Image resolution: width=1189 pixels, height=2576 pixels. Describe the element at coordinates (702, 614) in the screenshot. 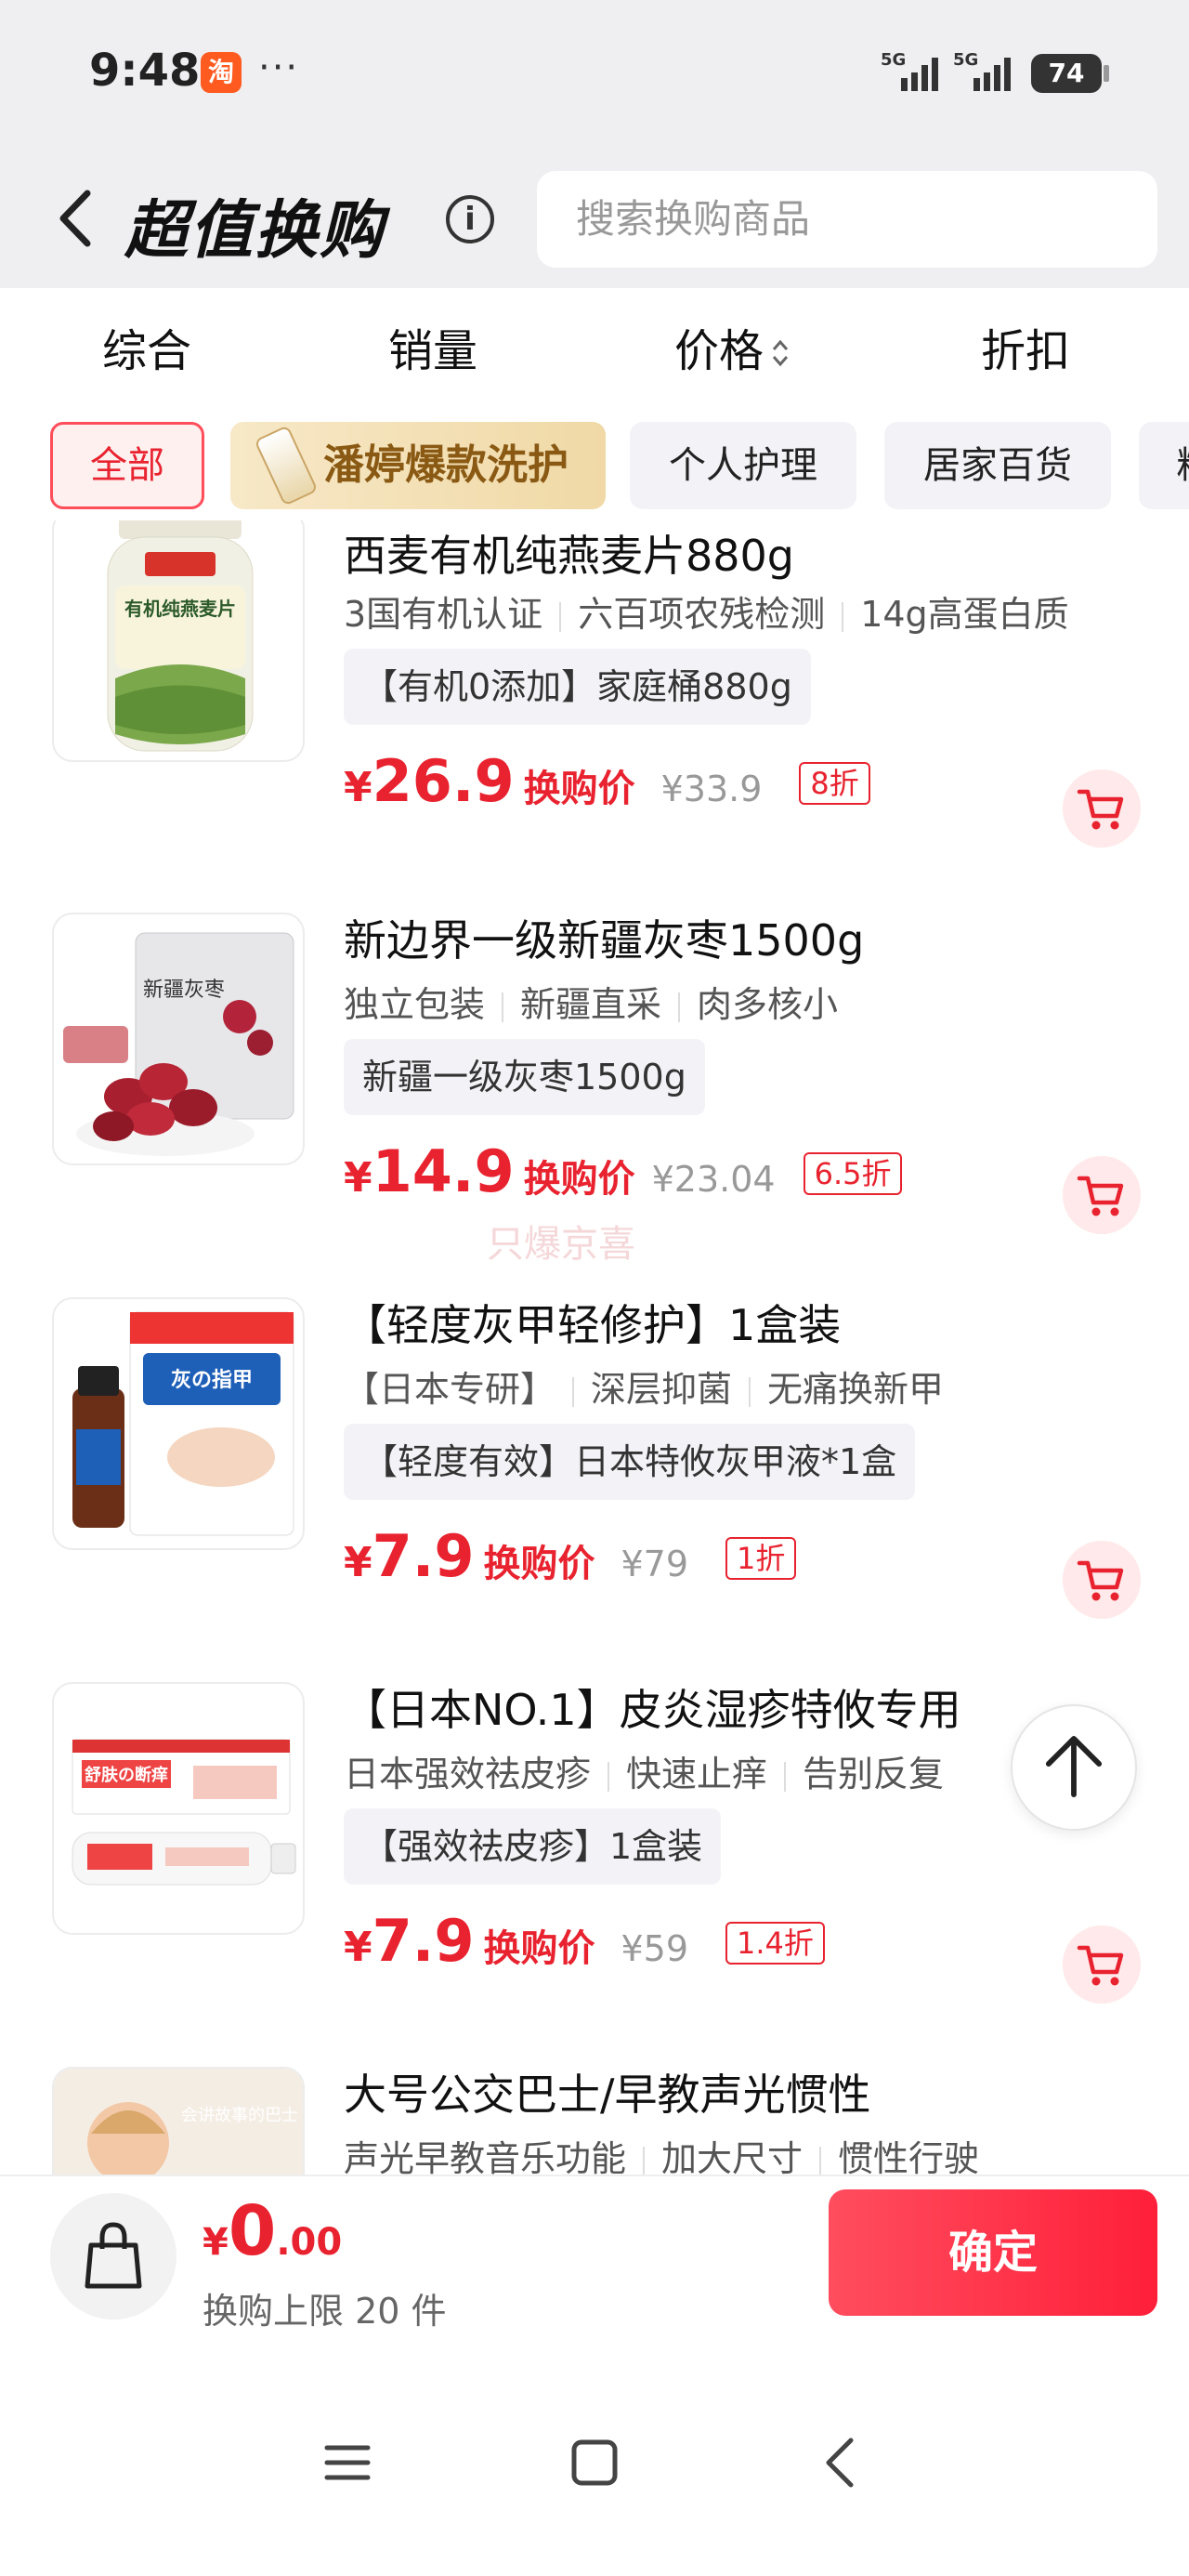

I see `product-tag: 六百项农残检测` at that location.